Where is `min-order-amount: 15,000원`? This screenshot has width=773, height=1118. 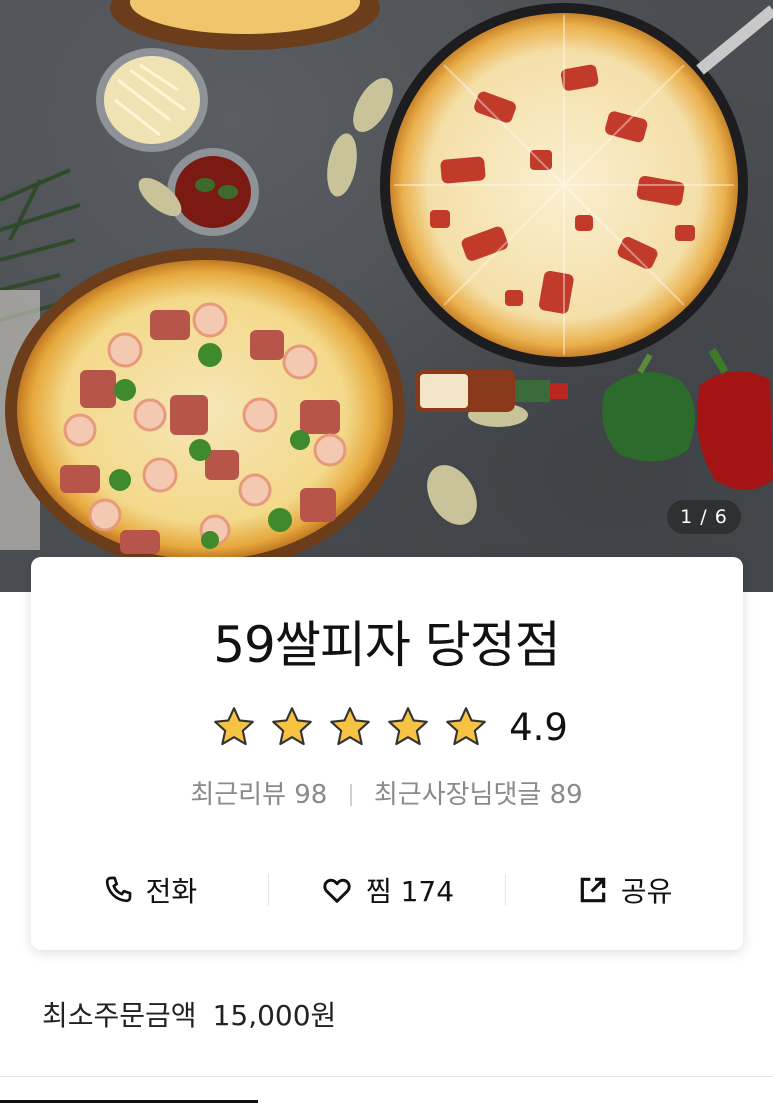 min-order-amount: 15,000원 is located at coordinates (274, 1015).